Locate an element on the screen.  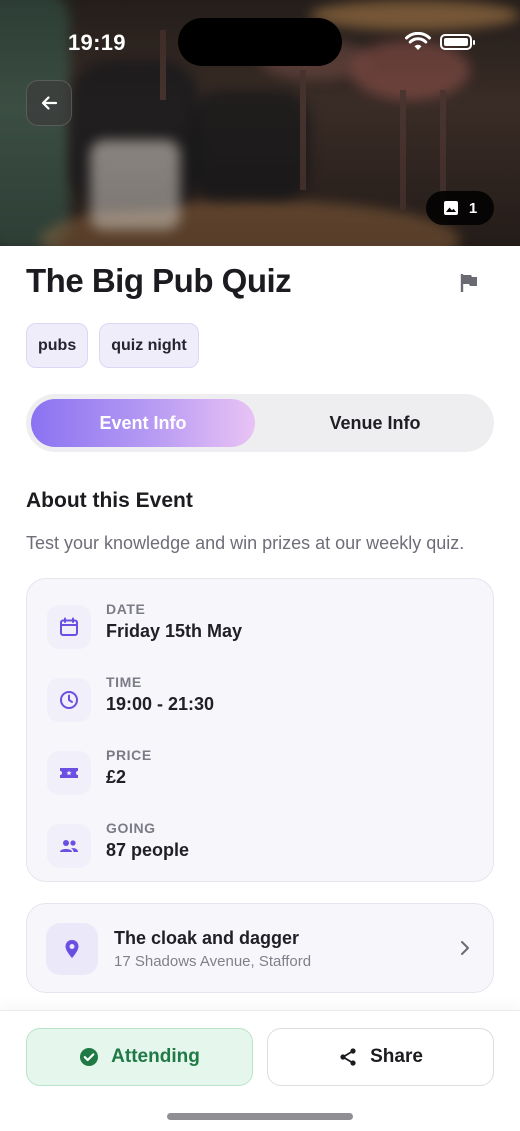
info-tabs: Event Info Venue Info is located at coordinates (260, 423).